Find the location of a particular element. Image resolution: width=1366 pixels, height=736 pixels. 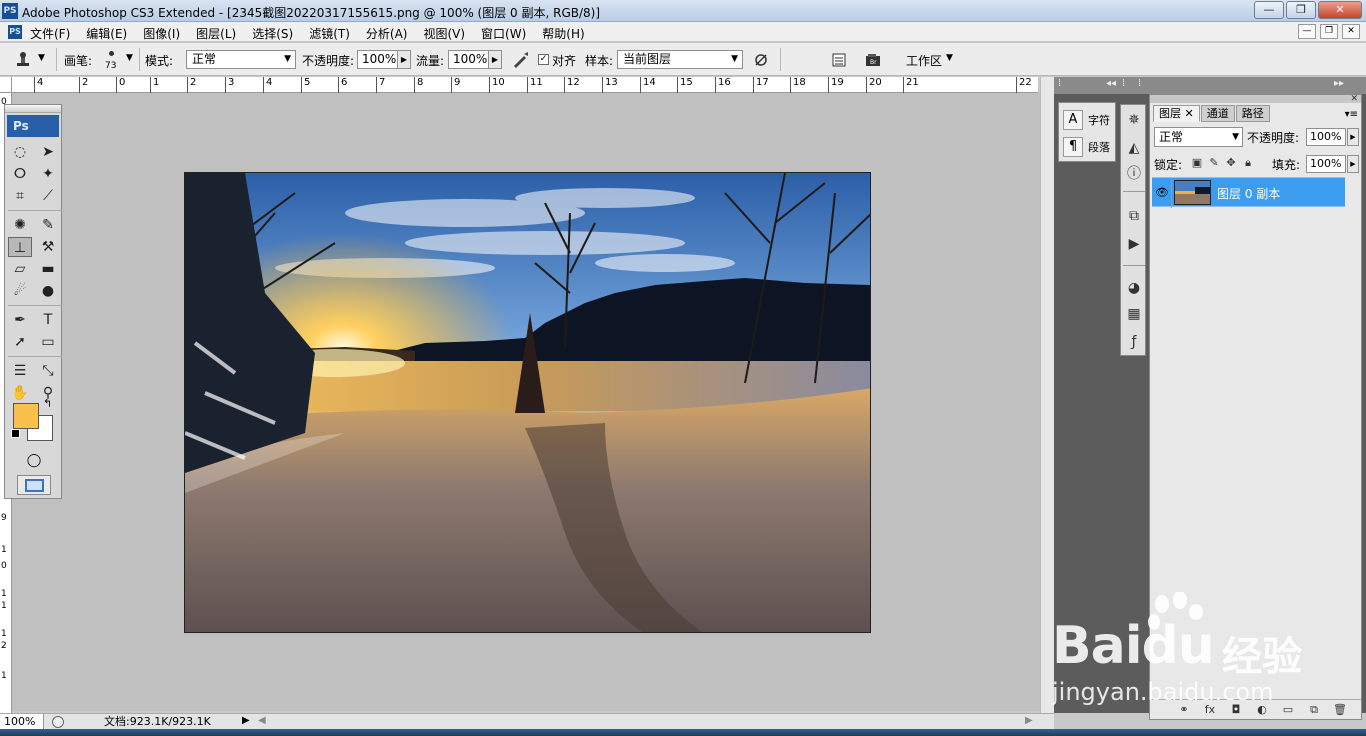

aligned-checkbox: ✓ is located at coordinates (543, 59).